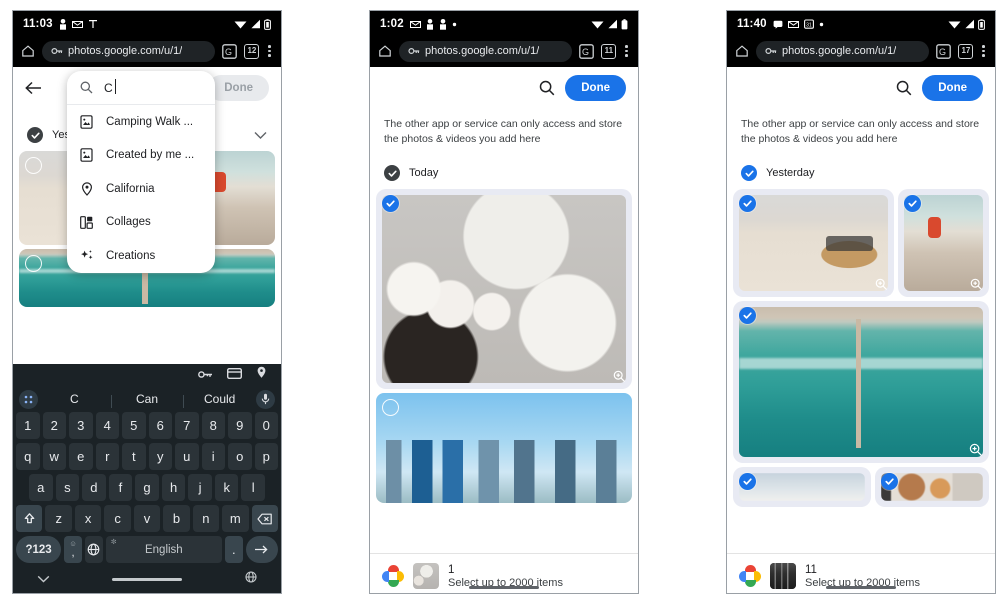  I want to click on suggestion-chip-3: Could, so click(219, 400).